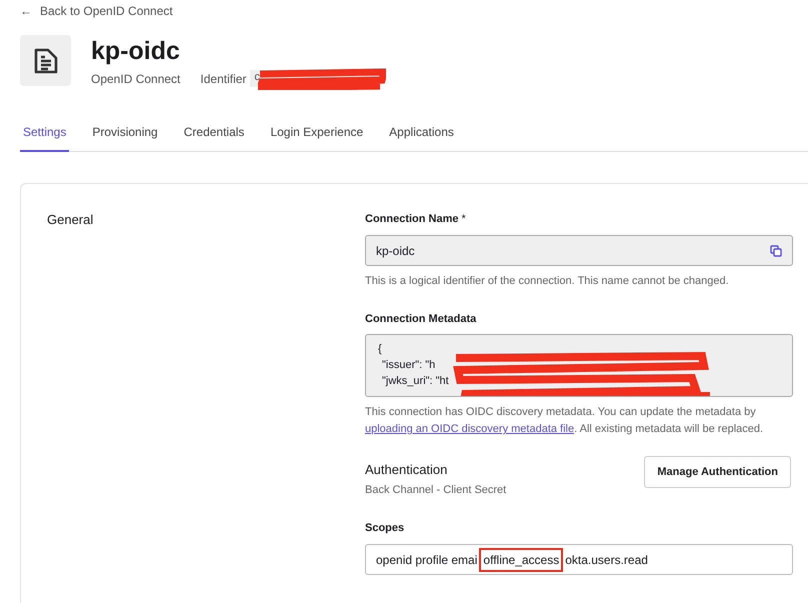 The height and width of the screenshot is (603, 808). Describe the element at coordinates (416, 219) in the screenshot. I see `field-label: Connection Name *` at that location.